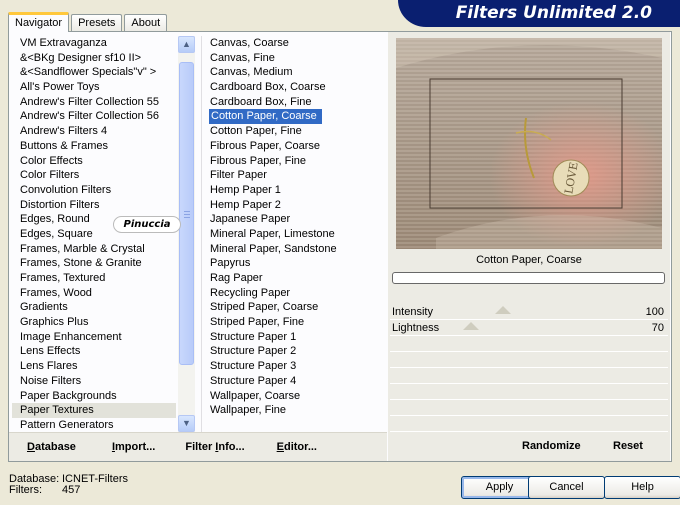  What do you see at coordinates (503, 310) in the screenshot?
I see `intensity-slider-marker` at bounding box center [503, 310].